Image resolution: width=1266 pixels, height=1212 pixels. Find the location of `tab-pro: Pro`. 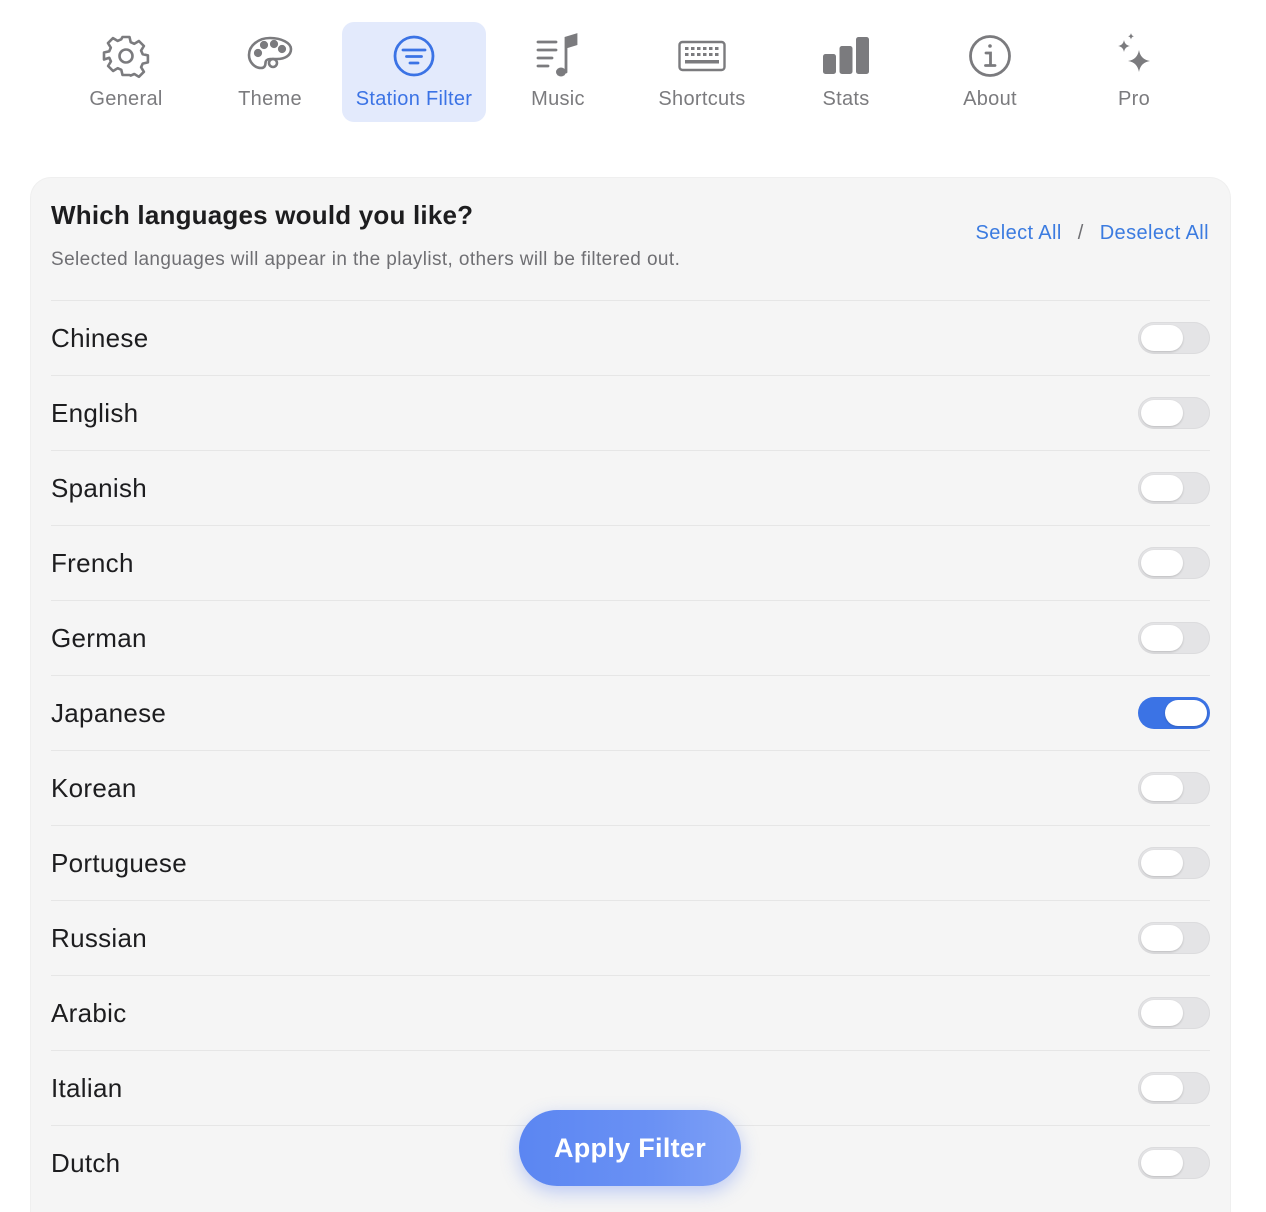

tab-pro: Pro is located at coordinates (1134, 72).